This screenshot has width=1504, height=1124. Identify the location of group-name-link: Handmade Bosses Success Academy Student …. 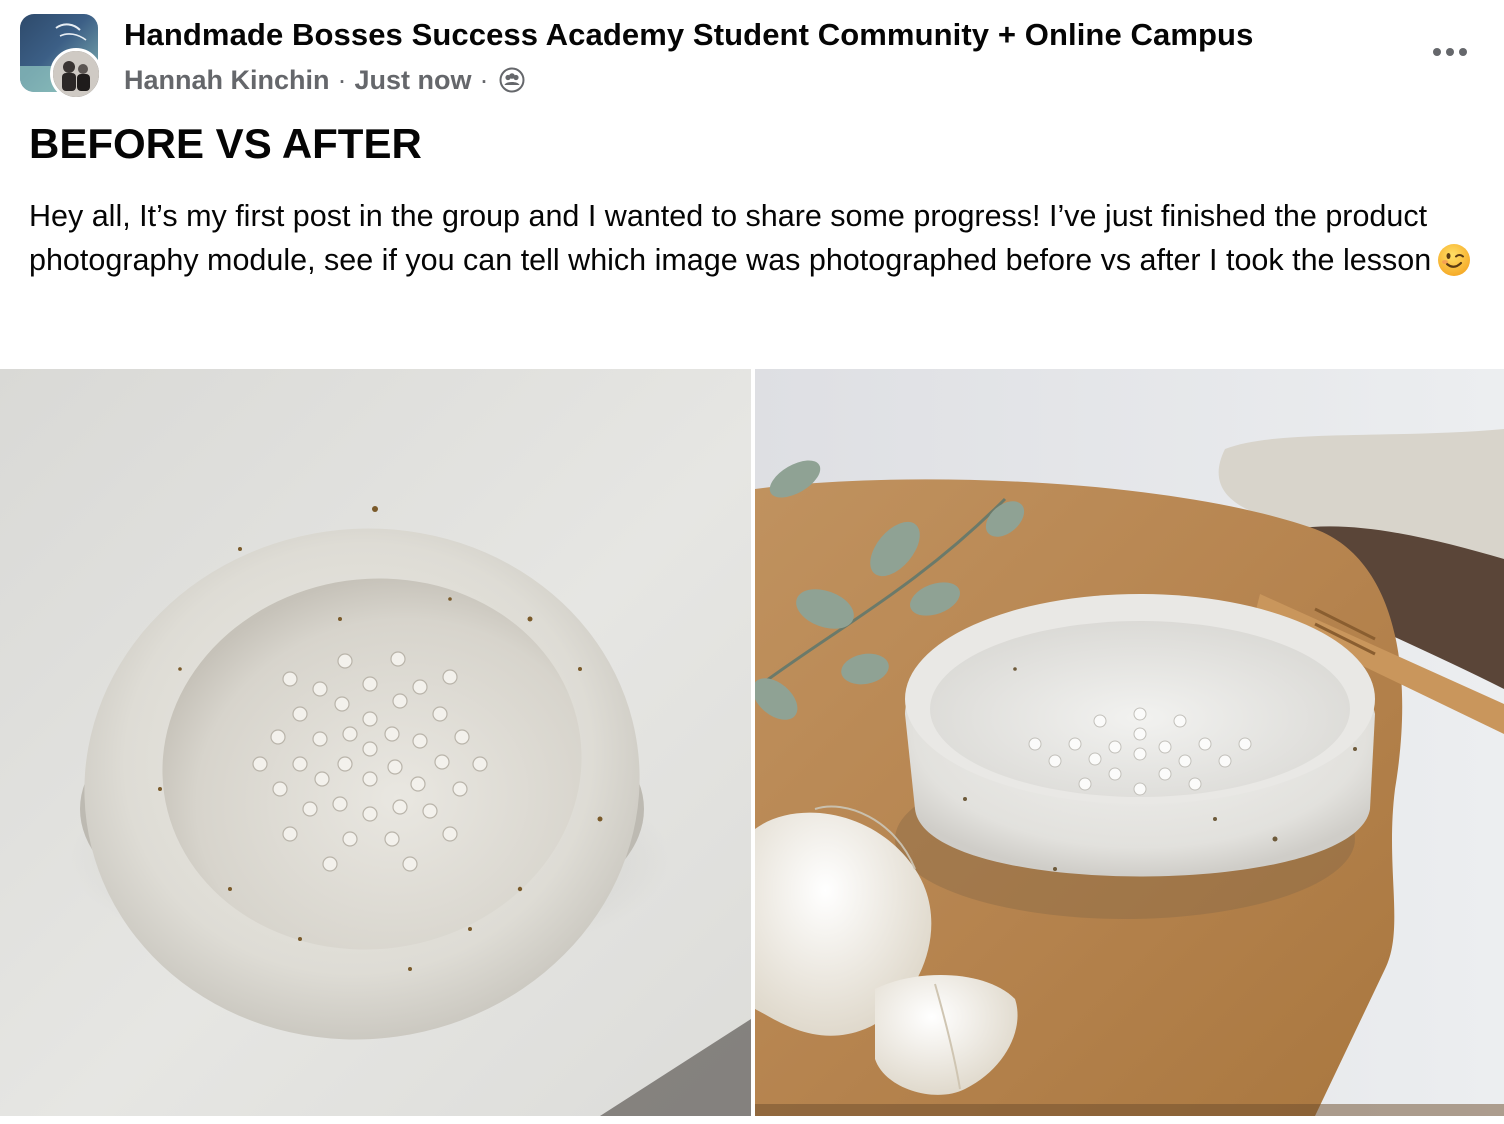
(688, 35).